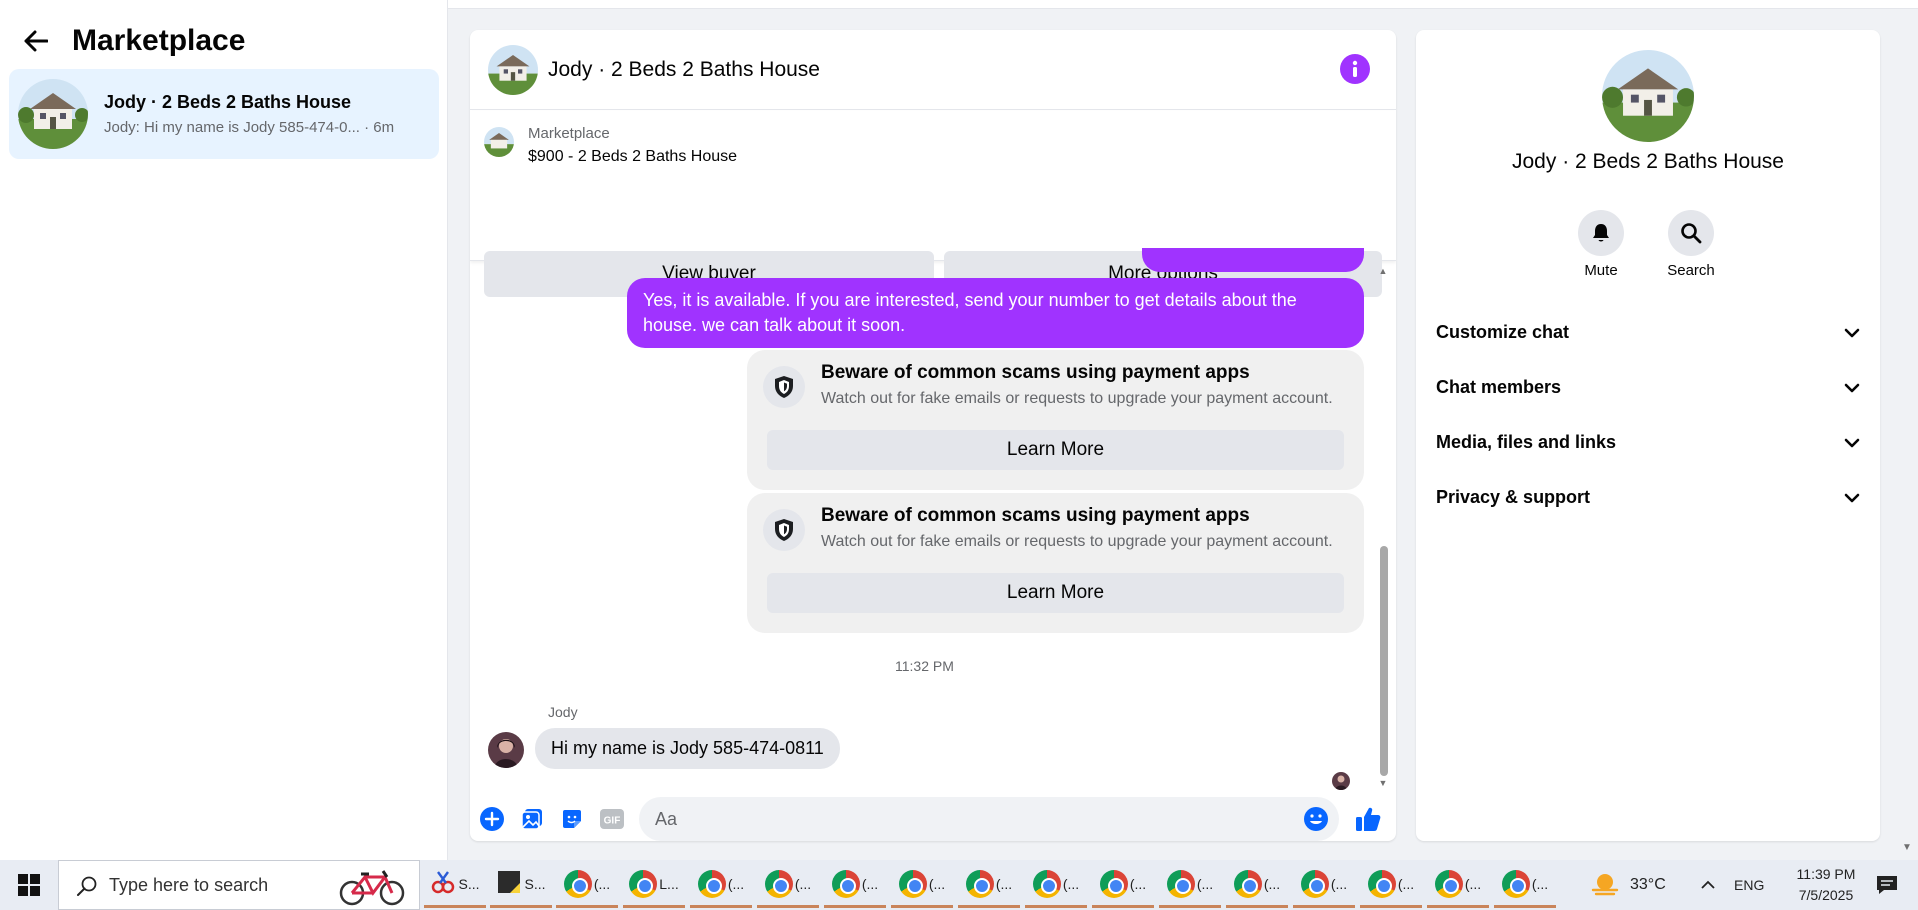 This screenshot has height=910, width=1918. I want to click on taskbar-search-box: Type here to search, so click(239, 885).